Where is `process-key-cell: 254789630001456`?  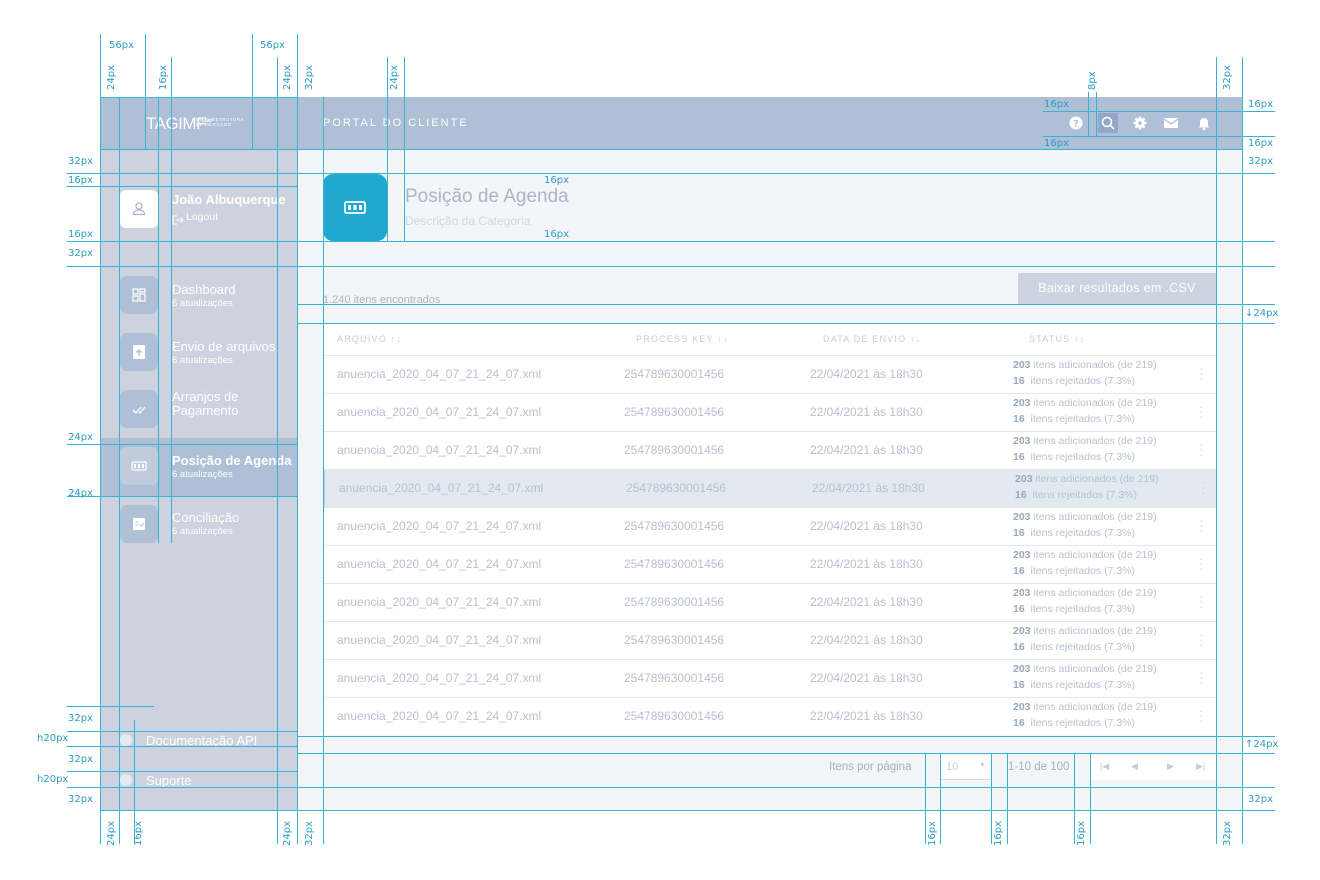 process-key-cell: 254789630001456 is located at coordinates (674, 716).